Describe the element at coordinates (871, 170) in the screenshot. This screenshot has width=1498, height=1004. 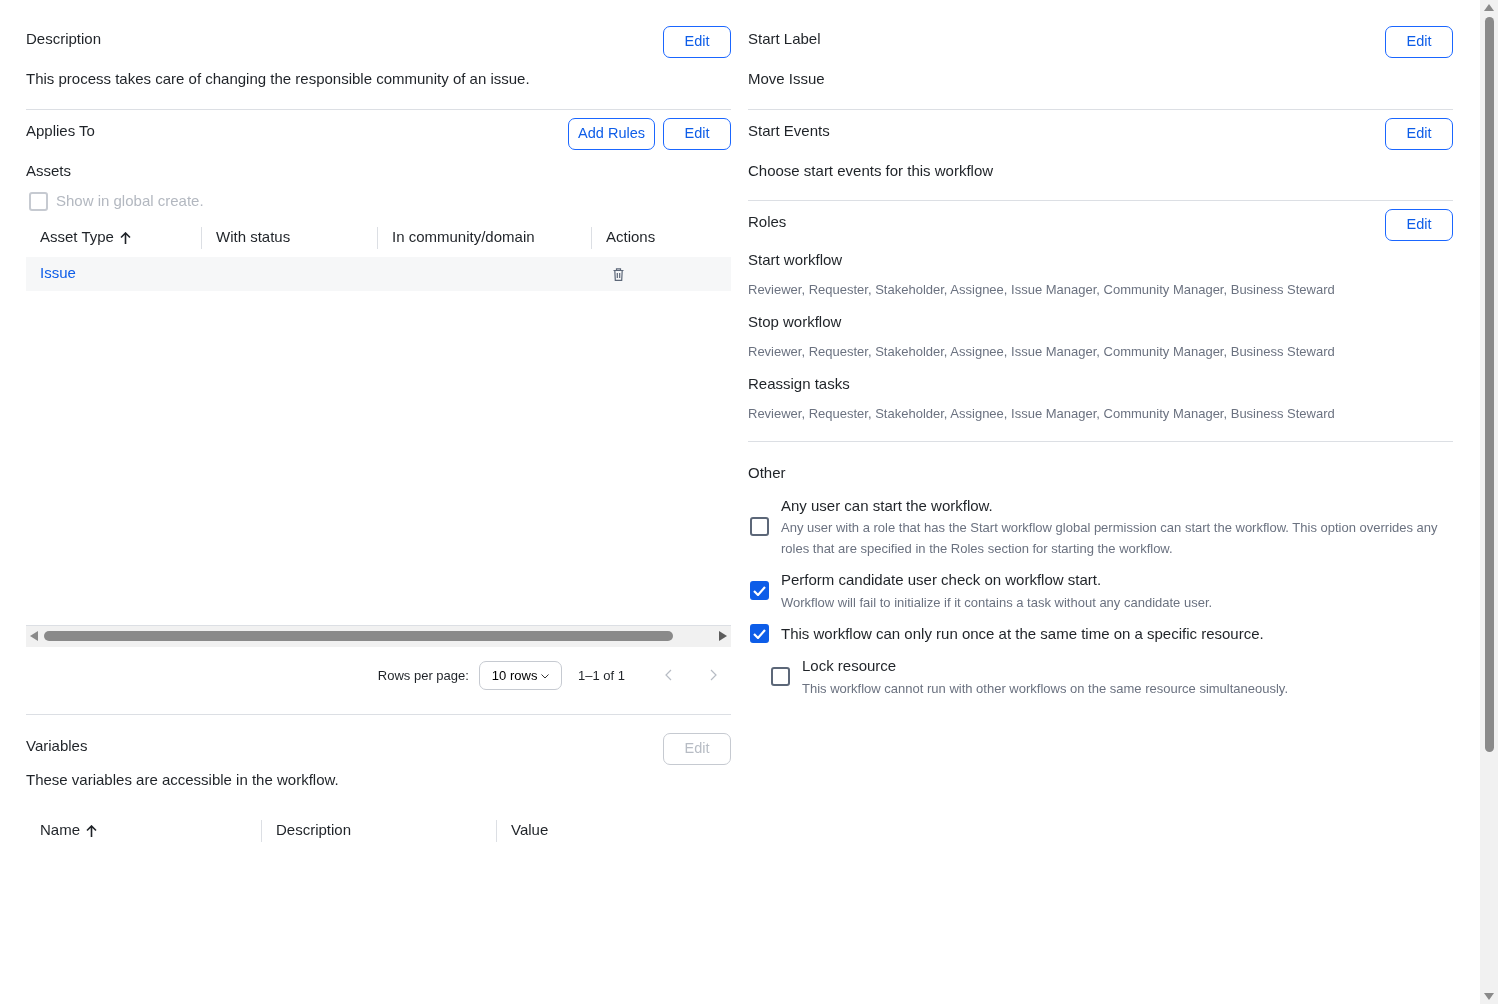
I see `start-events-text: Choose start events for this workflow` at that location.